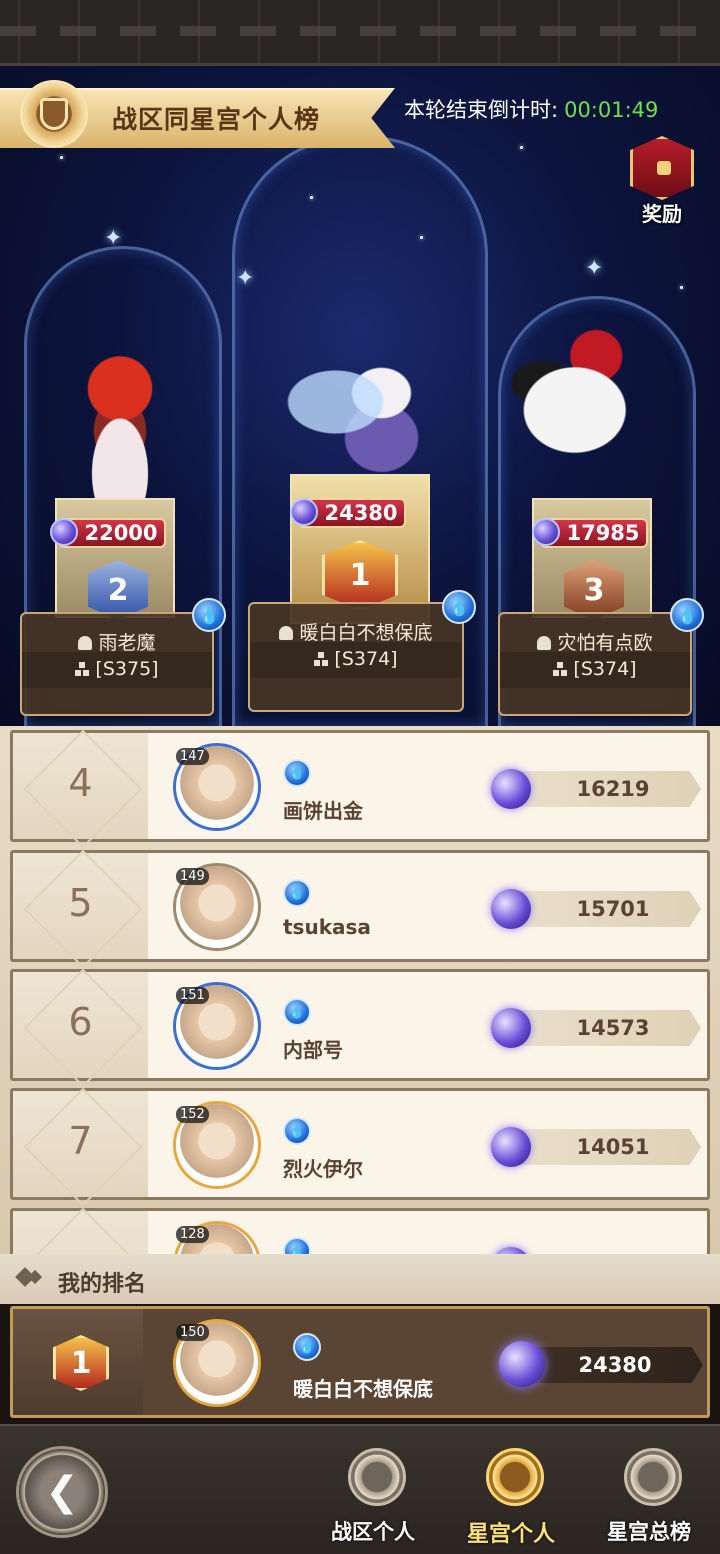 The image size is (720, 1554). I want to click on back-arrow-icon: ❮, so click(62, 1492).